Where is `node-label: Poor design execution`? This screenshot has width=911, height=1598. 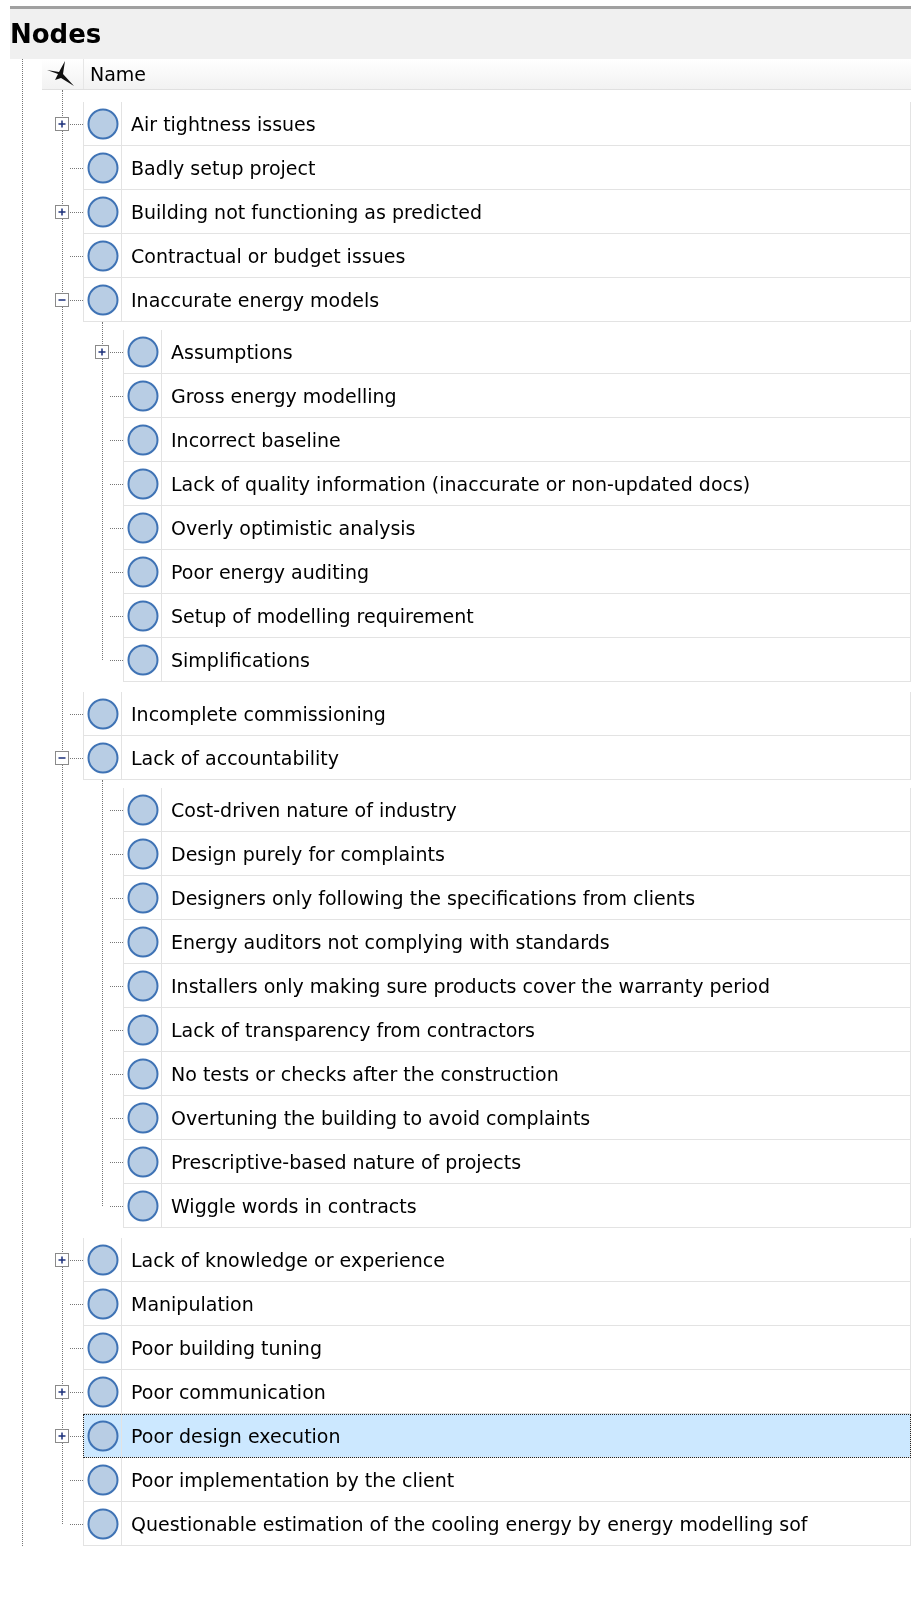 node-label: Poor design execution is located at coordinates (236, 1435).